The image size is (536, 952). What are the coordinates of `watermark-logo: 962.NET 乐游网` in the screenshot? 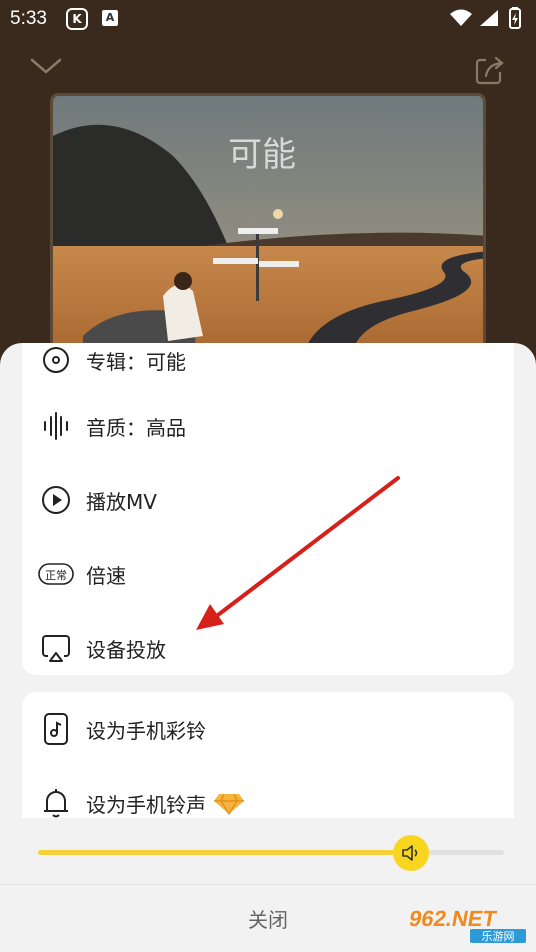 It's located at (466, 924).